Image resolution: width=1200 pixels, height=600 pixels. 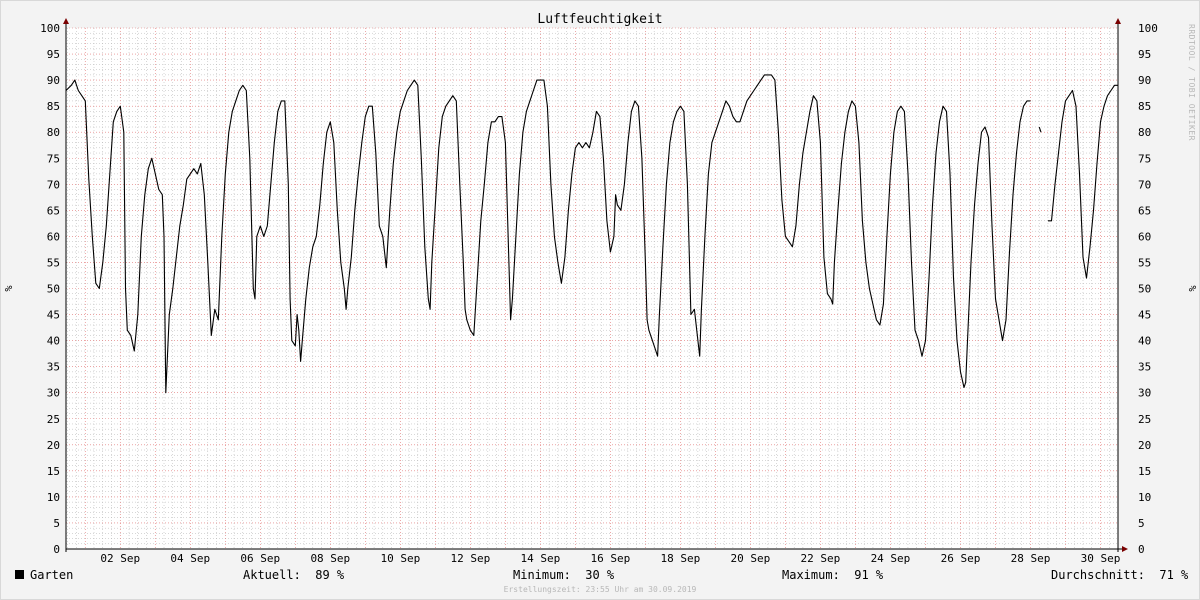 I want to click on y-tick-label-left: 70, so click(x=53, y=184).